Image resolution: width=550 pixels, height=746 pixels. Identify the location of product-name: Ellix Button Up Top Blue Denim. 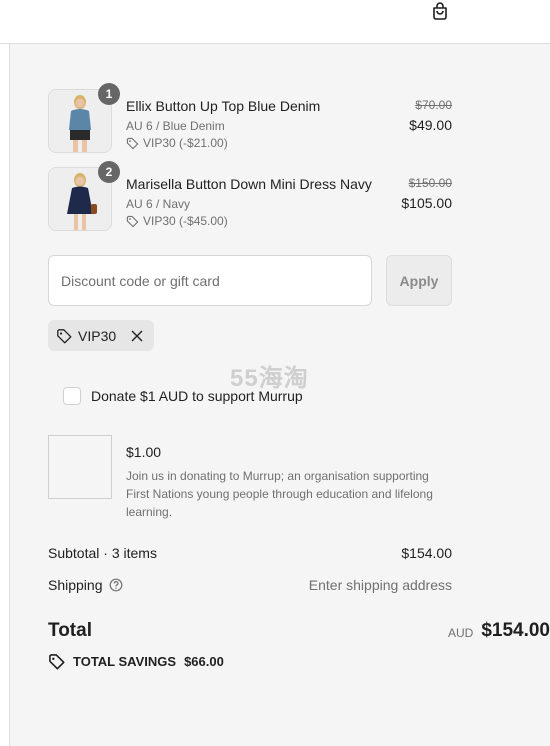
(223, 106).